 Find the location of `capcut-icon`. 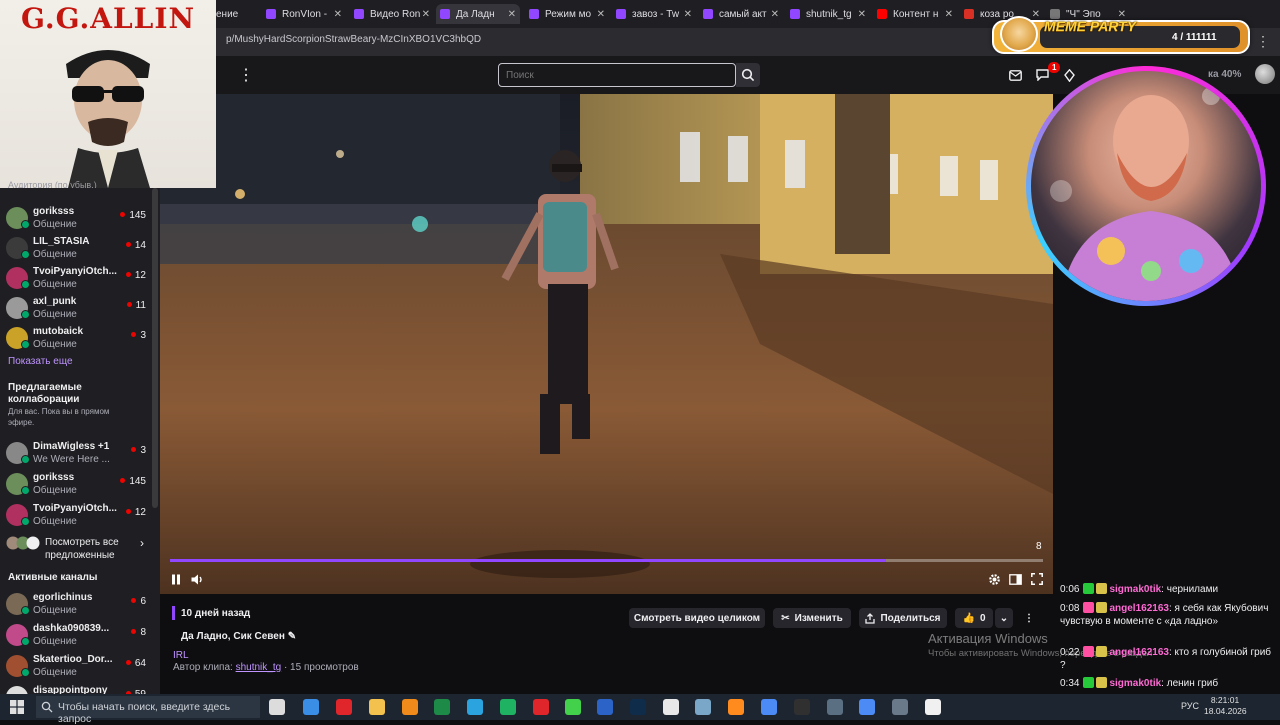

capcut-icon is located at coordinates (933, 707).